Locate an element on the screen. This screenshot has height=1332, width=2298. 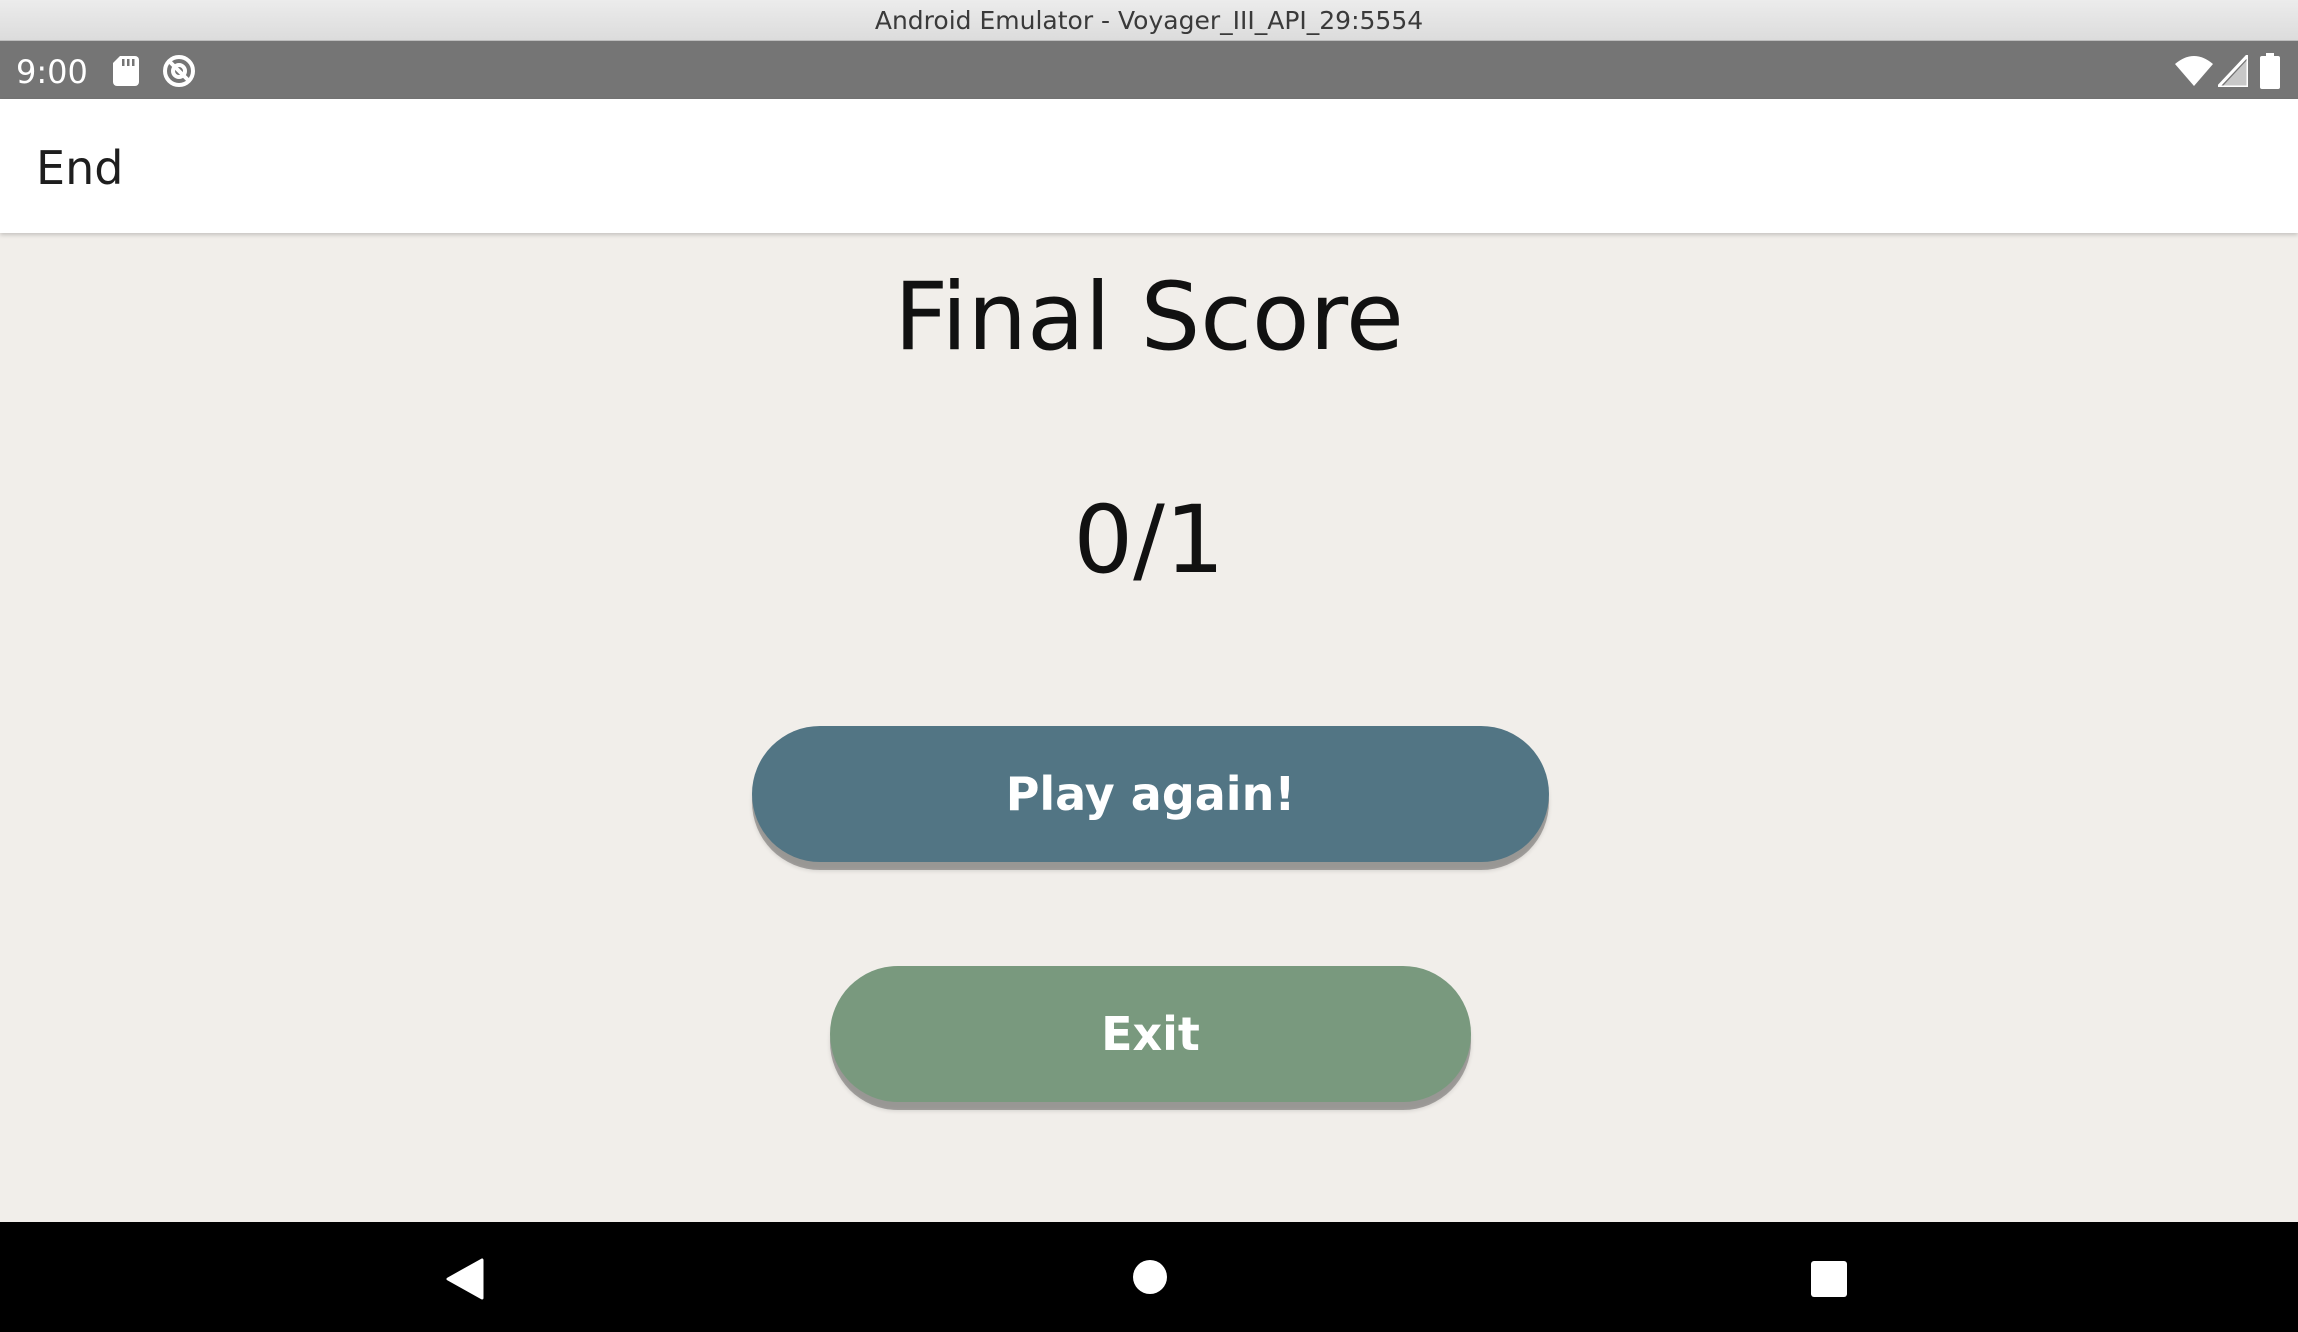
signal-icon is located at coordinates (2233, 71).